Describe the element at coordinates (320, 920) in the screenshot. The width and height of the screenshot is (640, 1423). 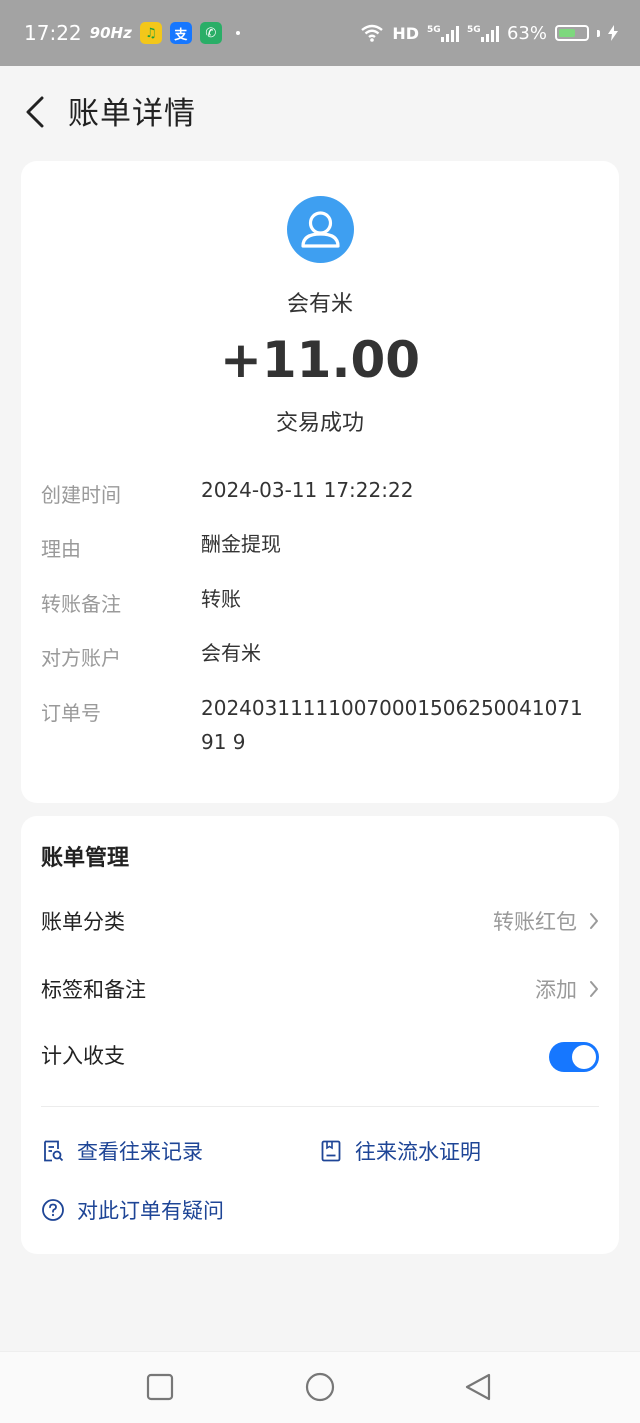
I see `bill-category-row: 账单分类 转账红包` at that location.